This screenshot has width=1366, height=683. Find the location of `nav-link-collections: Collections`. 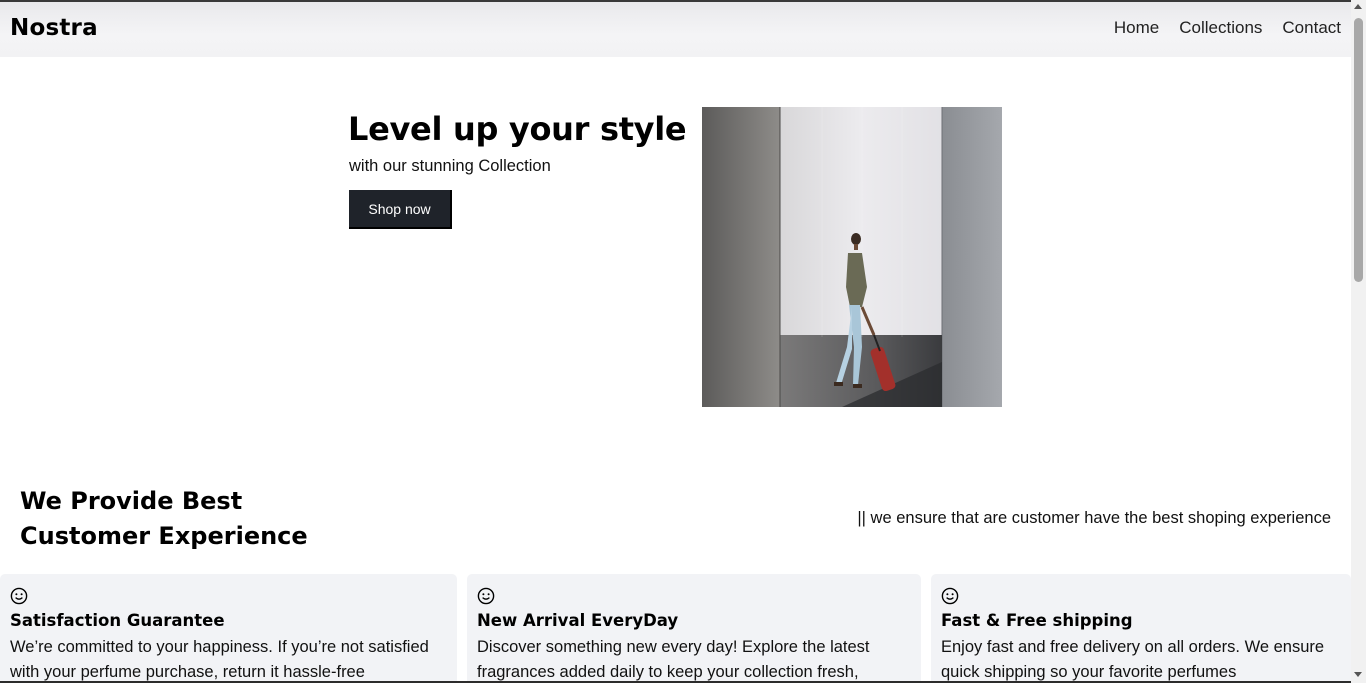

nav-link-collections: Collections is located at coordinates (1220, 28).